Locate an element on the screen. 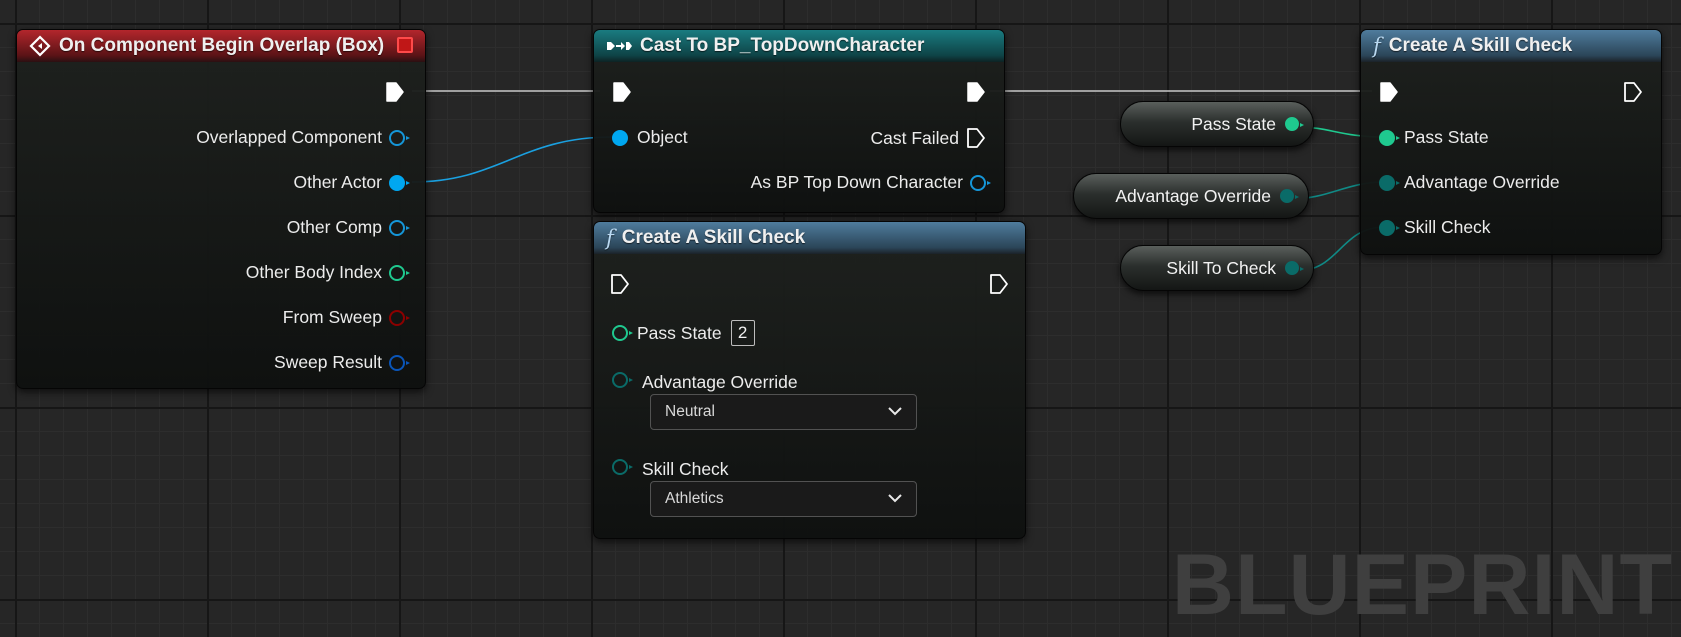 Image resolution: width=1681 pixels, height=637 pixels. cast-exec-in-row is located at coordinates (622, 92).